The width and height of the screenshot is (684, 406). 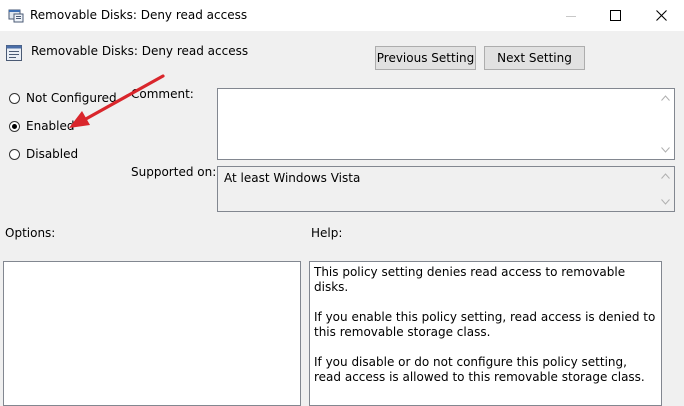 I want to click on supported-scrollbar, so click(x=665, y=189).